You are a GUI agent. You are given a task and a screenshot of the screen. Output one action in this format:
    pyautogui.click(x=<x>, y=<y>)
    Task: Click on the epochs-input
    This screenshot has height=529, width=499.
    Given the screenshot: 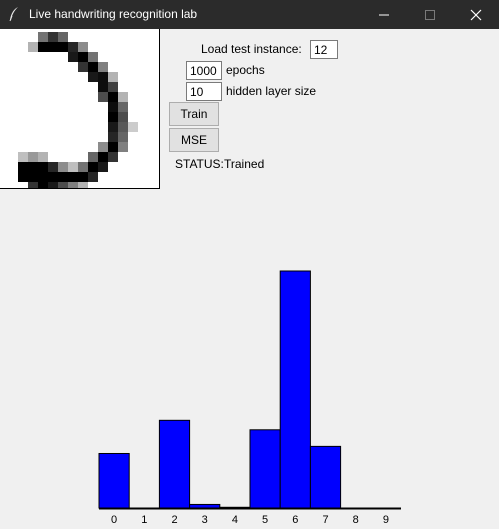 What is the action you would take?
    pyautogui.click(x=204, y=70)
    